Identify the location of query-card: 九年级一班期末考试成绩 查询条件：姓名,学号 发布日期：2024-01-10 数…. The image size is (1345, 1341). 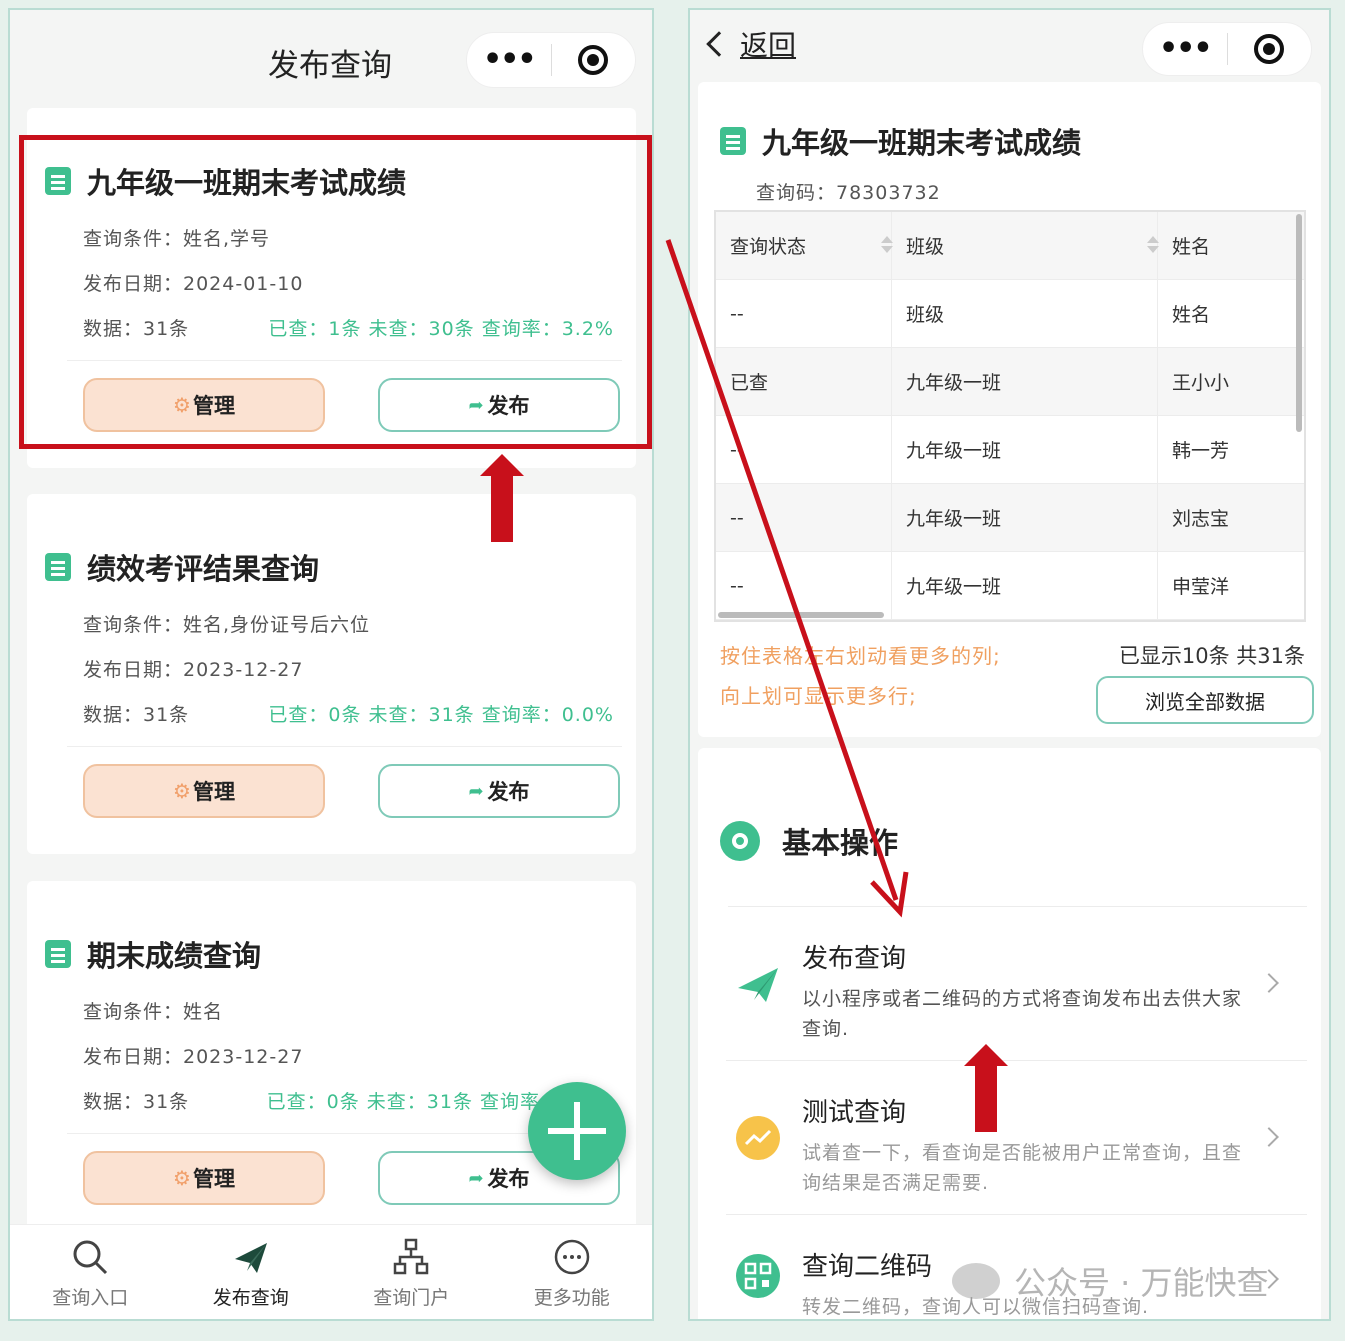
(331, 288).